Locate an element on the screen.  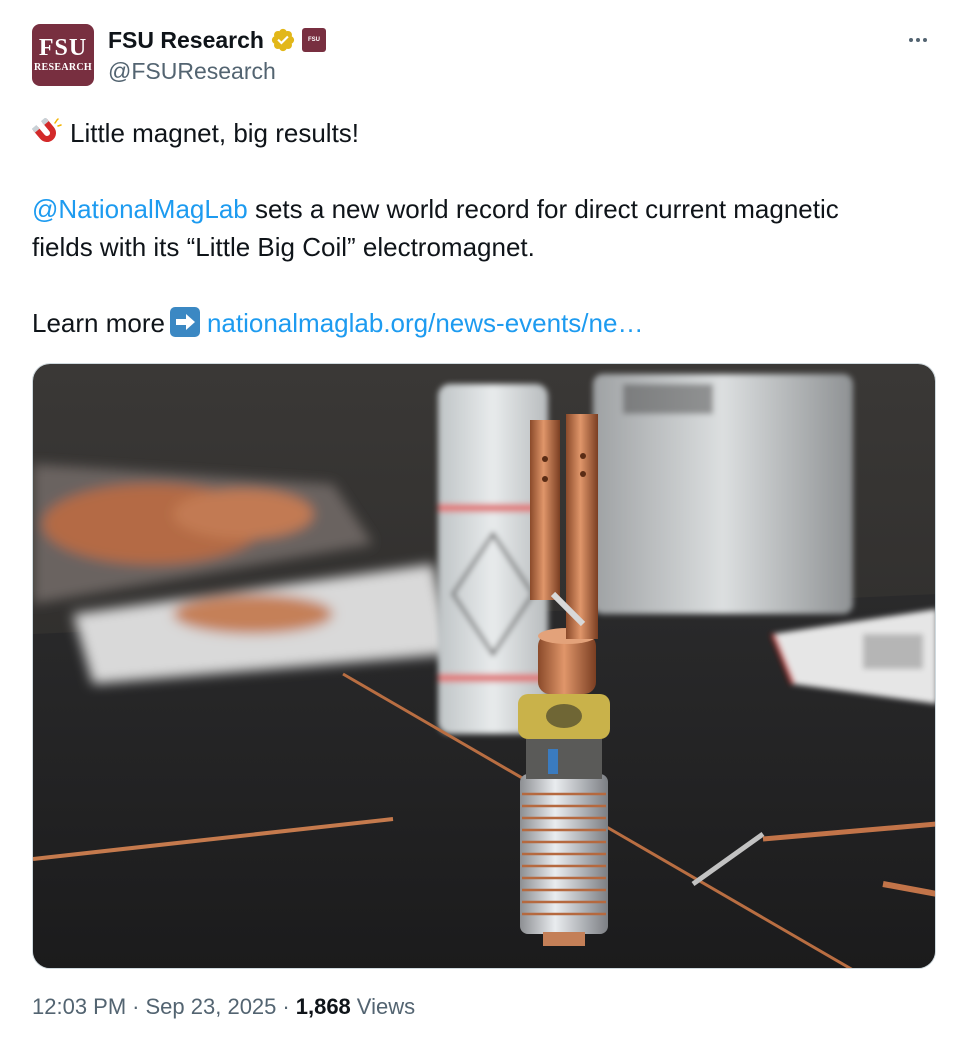
views-count: 1,868 is located at coordinates (323, 1006).